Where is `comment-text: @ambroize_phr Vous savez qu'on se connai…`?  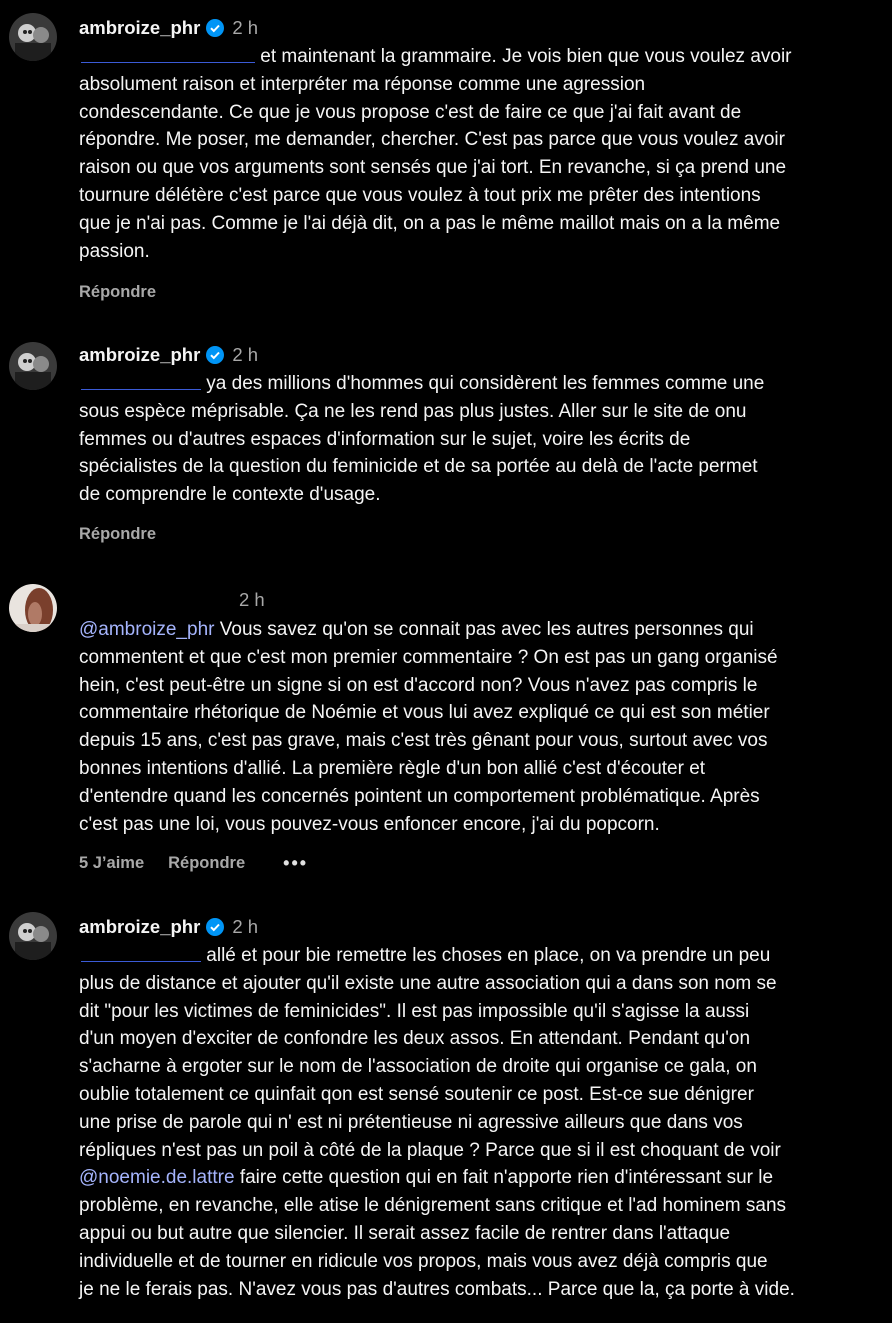
comment-text: @ambroize_phr Vous savez qu'on se connai… is located at coordinates (428, 727).